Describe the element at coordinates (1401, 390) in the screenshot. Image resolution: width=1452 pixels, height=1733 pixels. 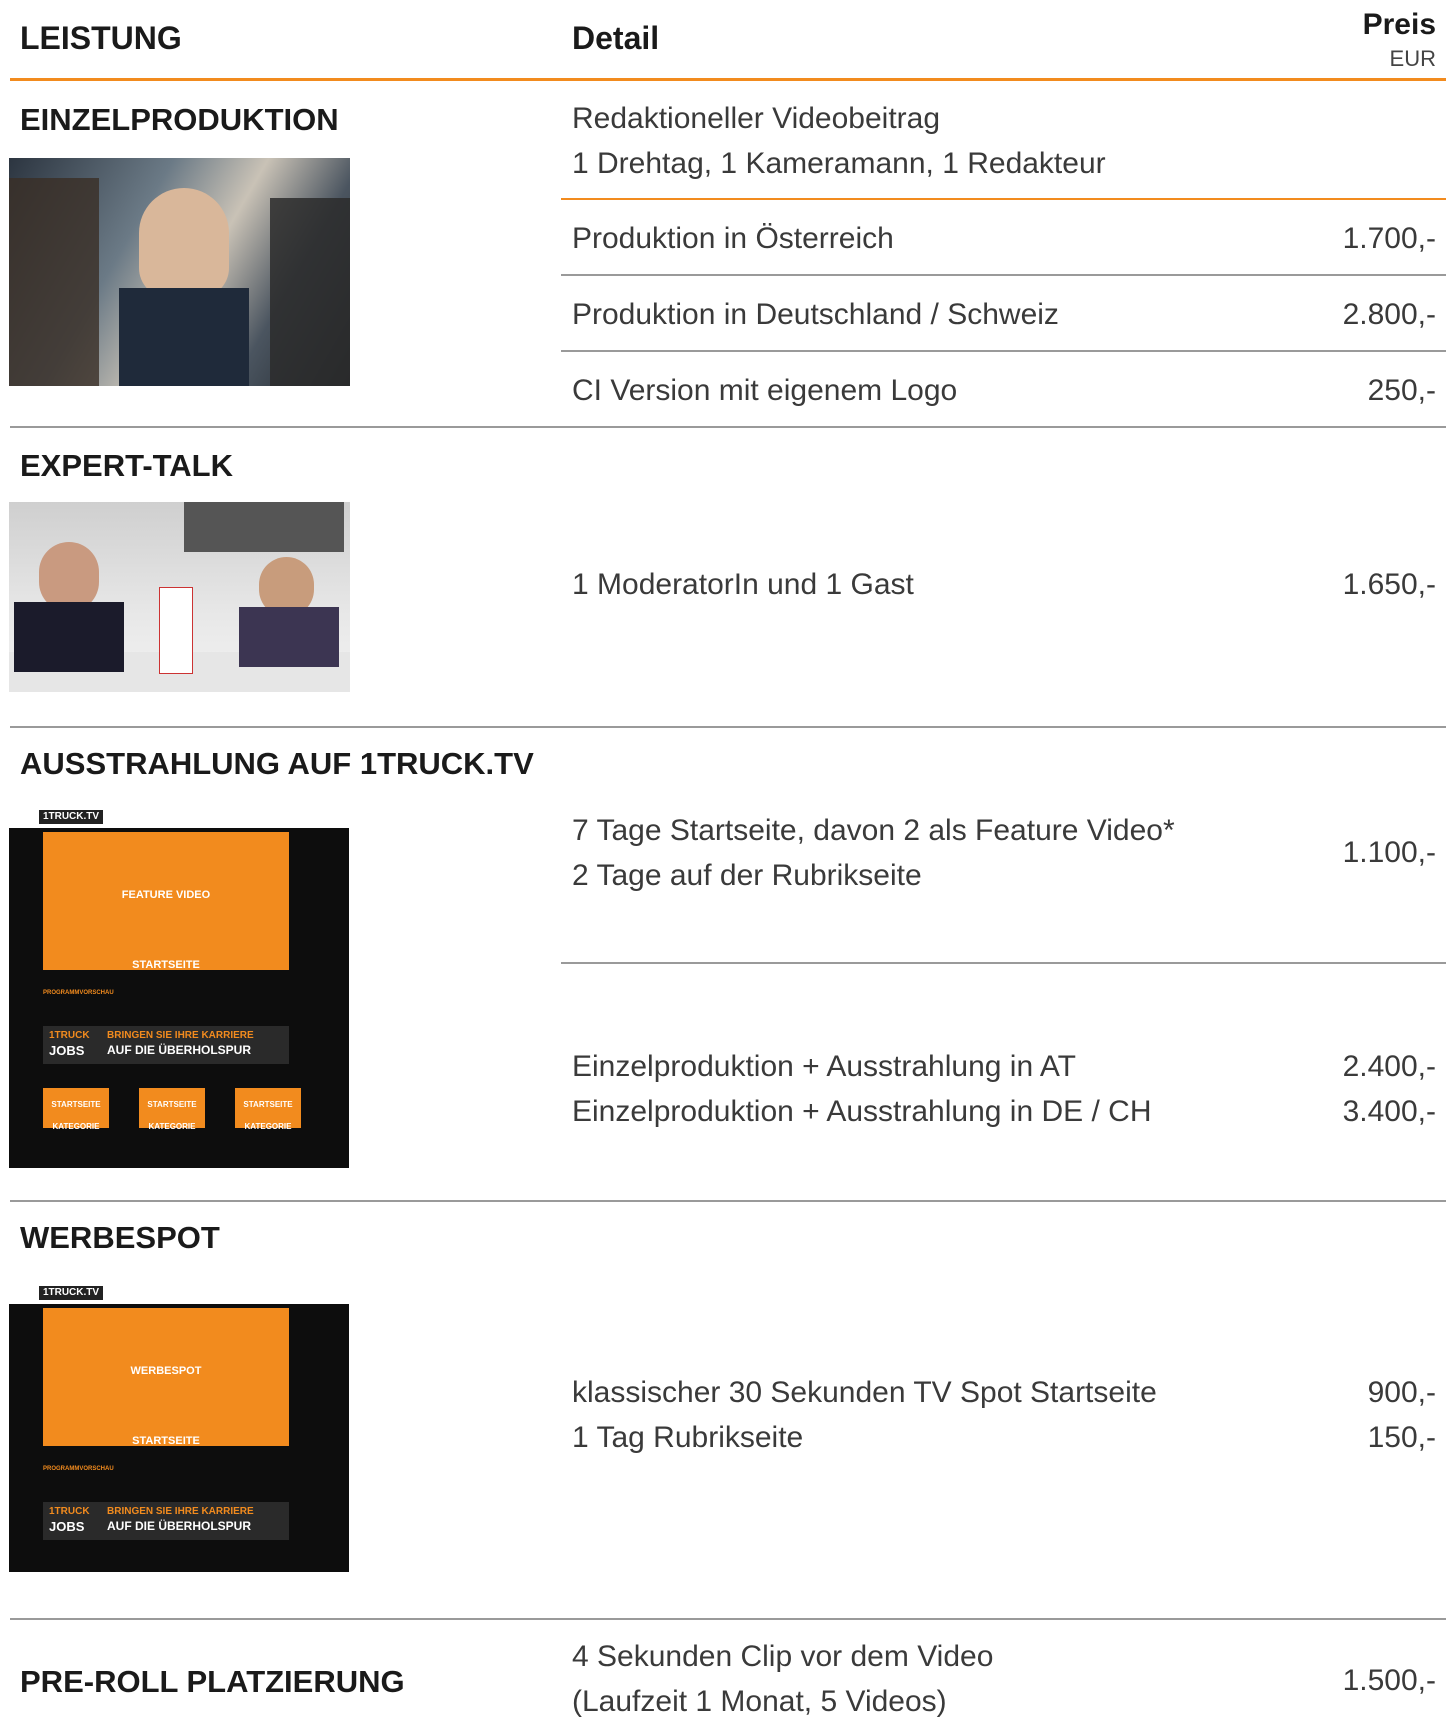
I see `einzel-row-price: 250,-` at that location.